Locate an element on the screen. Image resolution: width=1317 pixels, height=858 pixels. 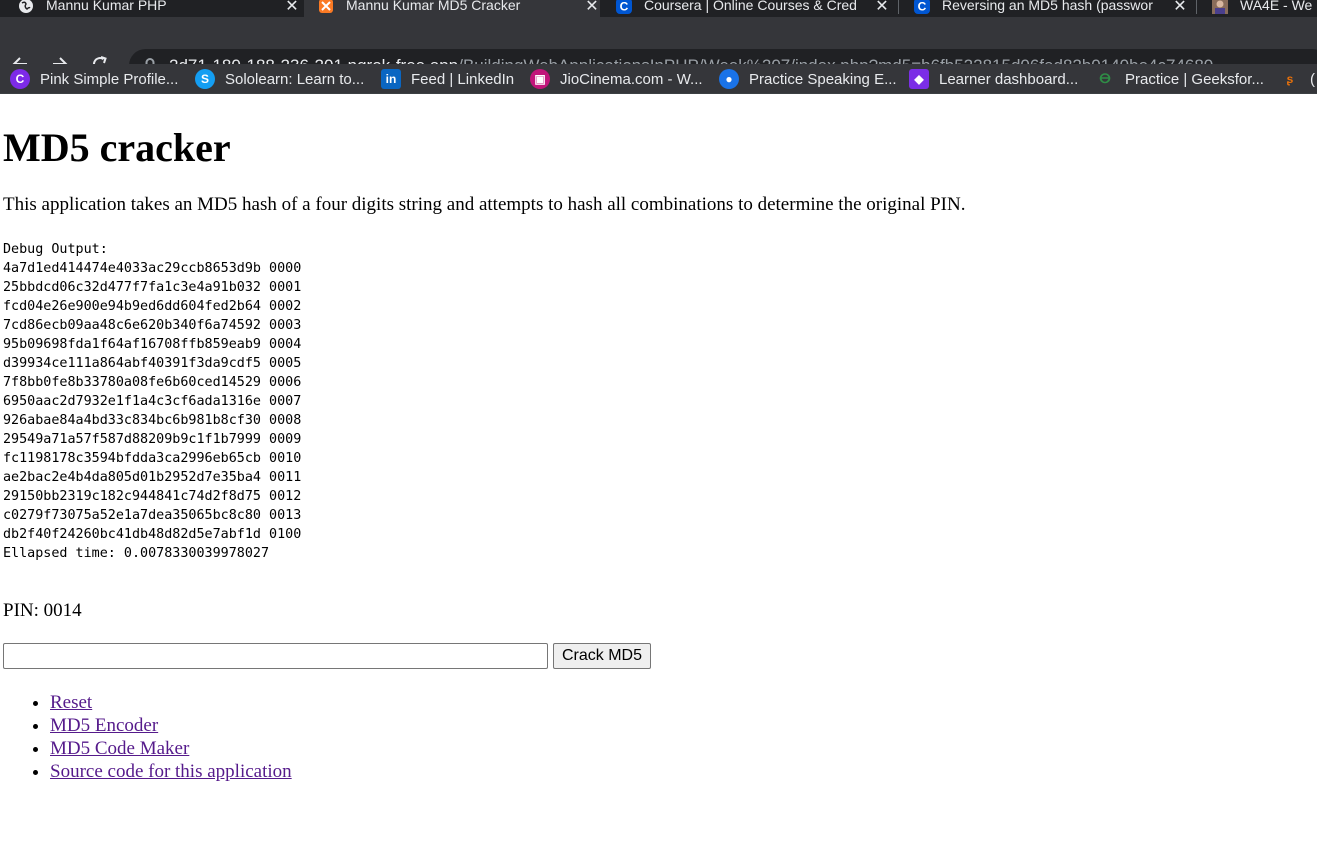
tab-reversing-md5: C Reversing an MD5 hash (passwor ✕ is located at coordinates (1051, 8).